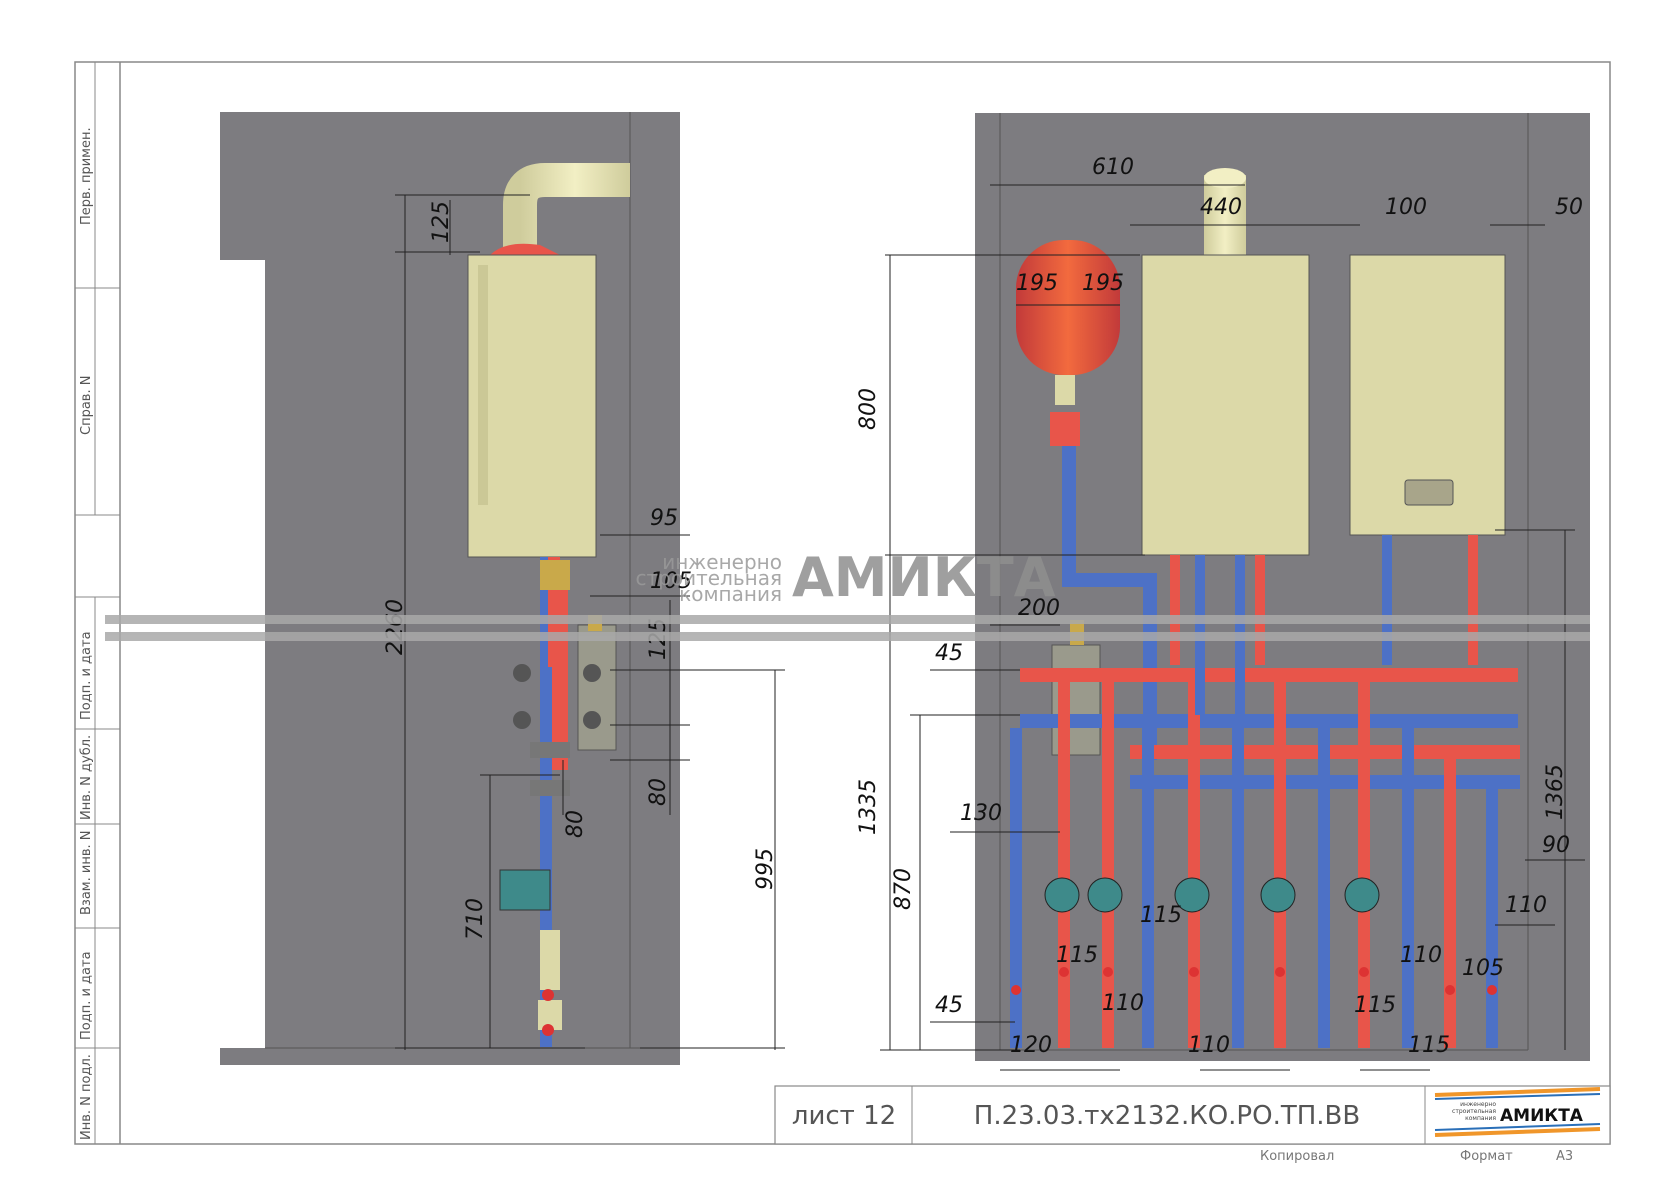 The height and width of the screenshot is (1187, 1680). I want to click on left-dim-995: 995, so click(765, 869).